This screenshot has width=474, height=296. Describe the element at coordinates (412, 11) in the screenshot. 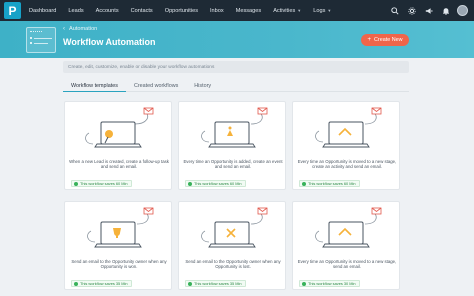

I see `settings-icon` at that location.